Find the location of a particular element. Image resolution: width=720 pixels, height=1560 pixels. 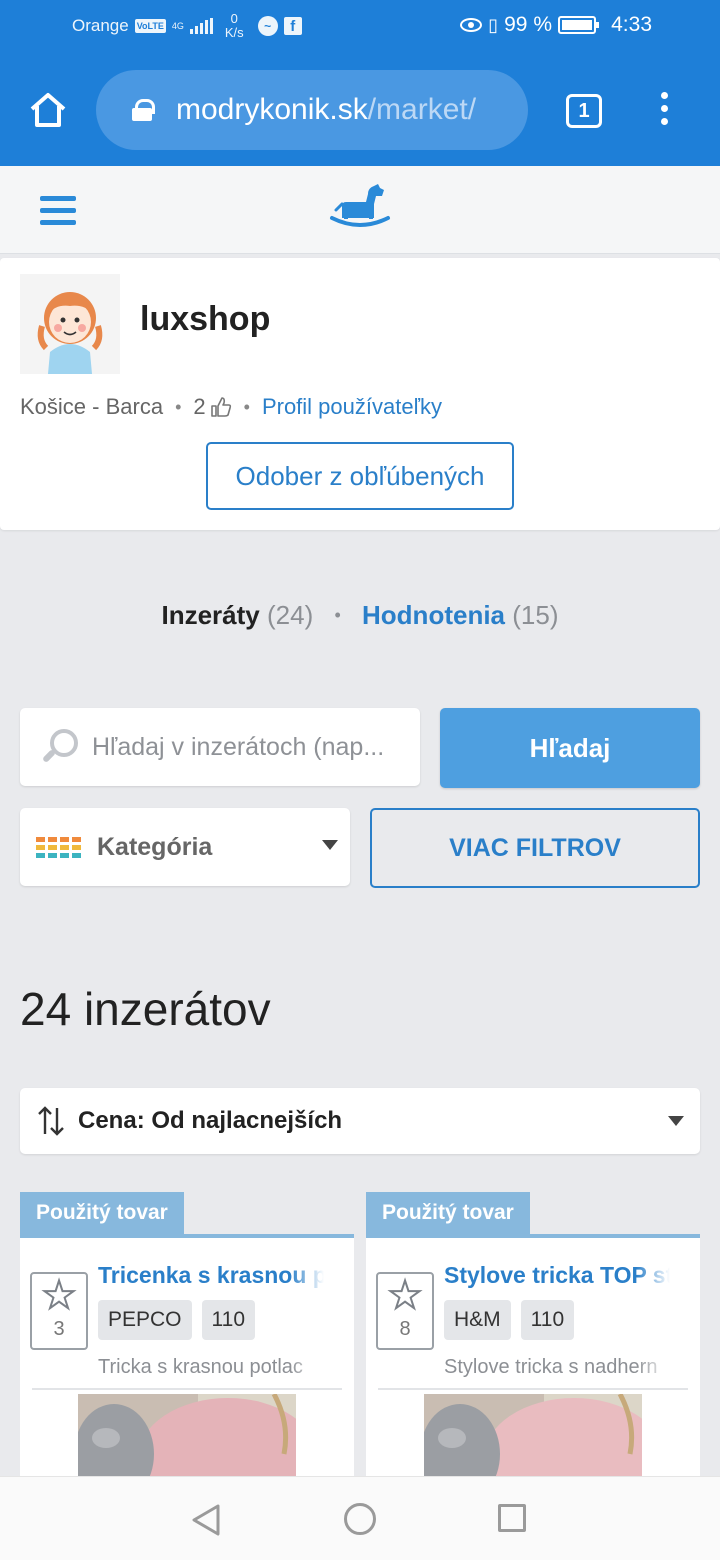

unfollow-button: Odober z obľúbených is located at coordinates (360, 476).